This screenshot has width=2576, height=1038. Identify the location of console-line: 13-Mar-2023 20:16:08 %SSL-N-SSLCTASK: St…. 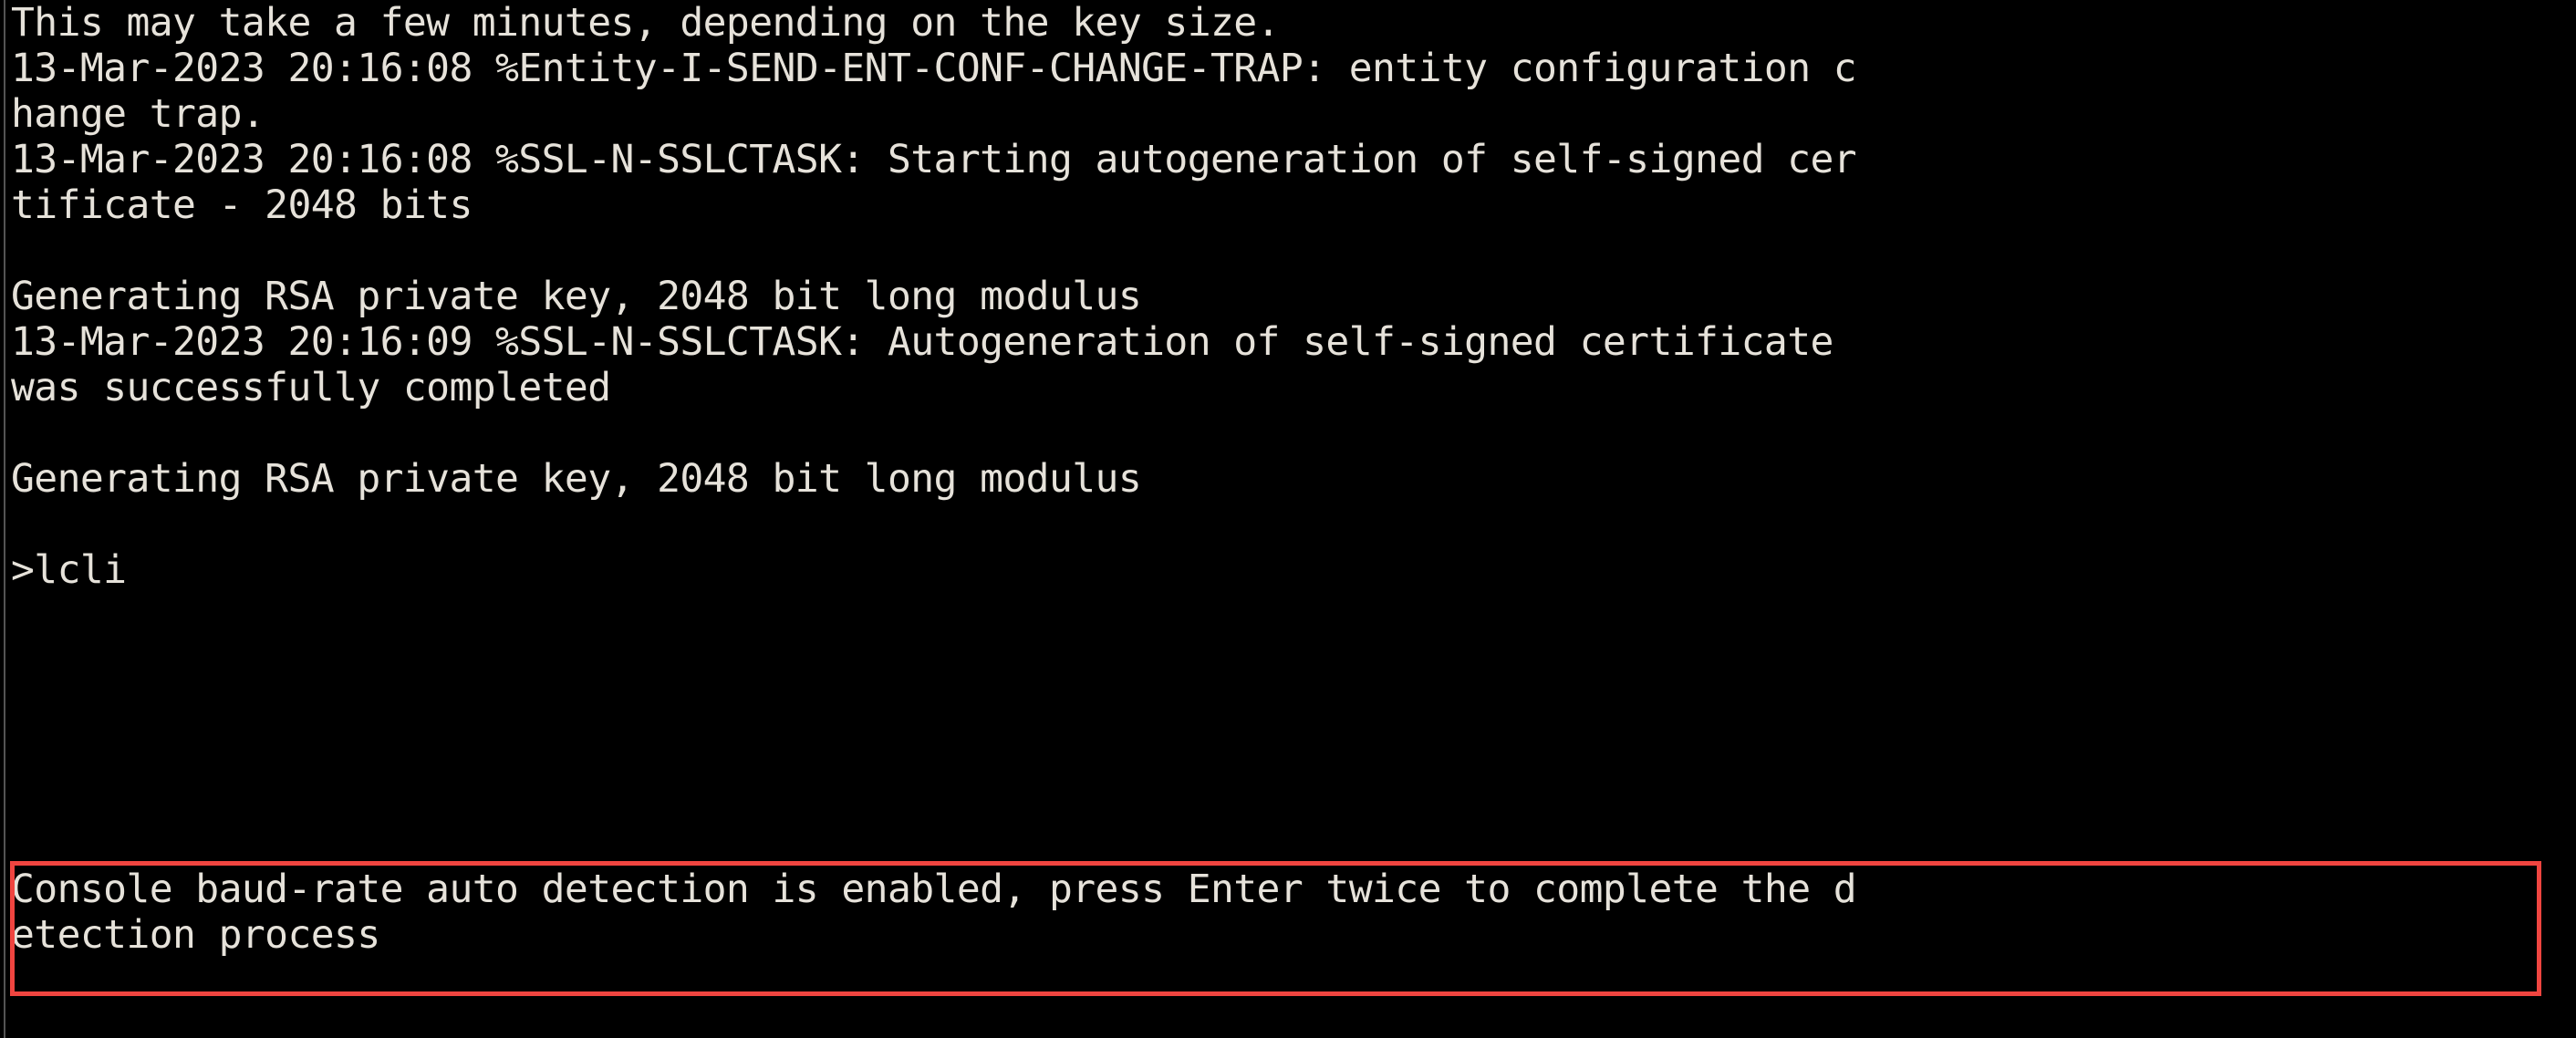
(934, 159).